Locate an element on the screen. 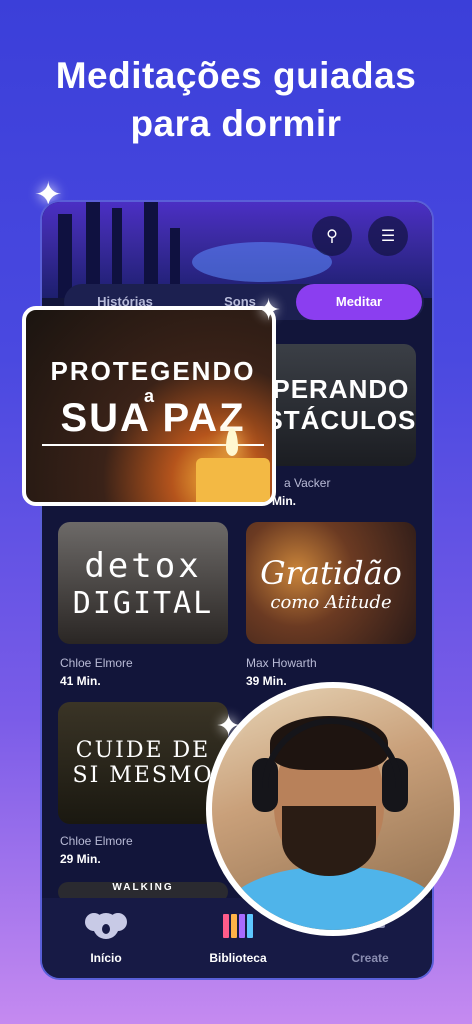 This screenshot has width=472, height=1024. nav-label: Início is located at coordinates (106, 958).